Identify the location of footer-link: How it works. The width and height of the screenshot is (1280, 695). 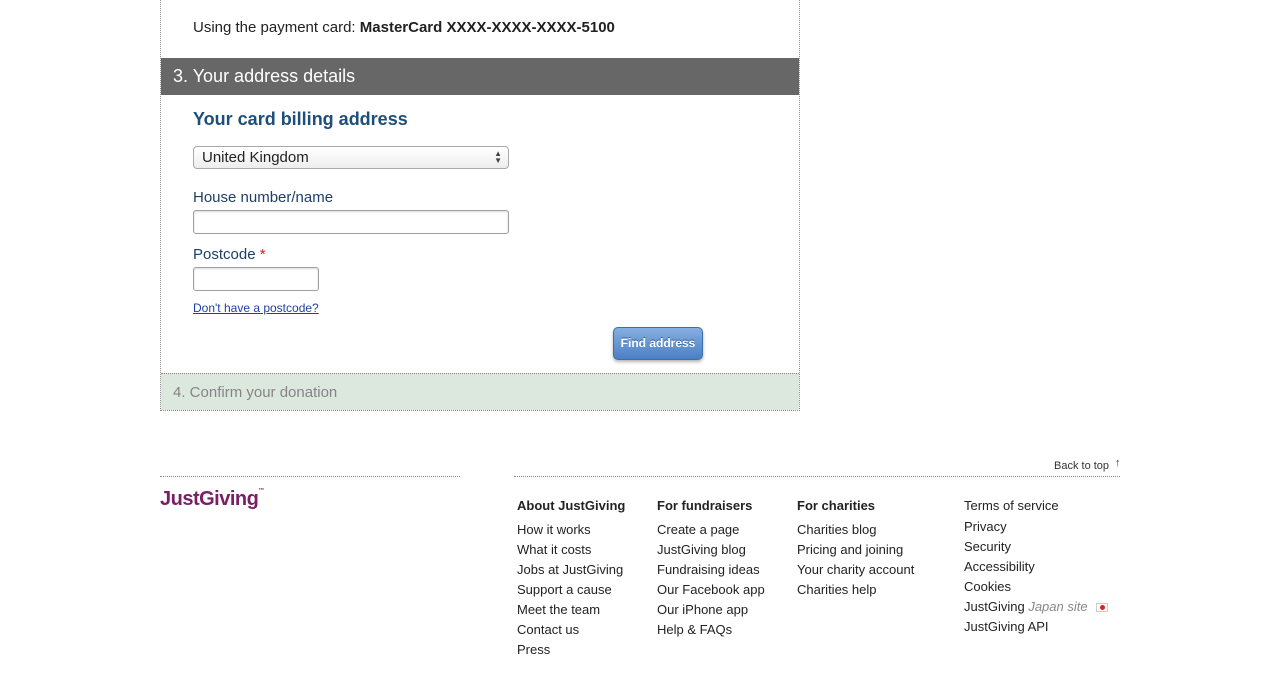
(571, 530).